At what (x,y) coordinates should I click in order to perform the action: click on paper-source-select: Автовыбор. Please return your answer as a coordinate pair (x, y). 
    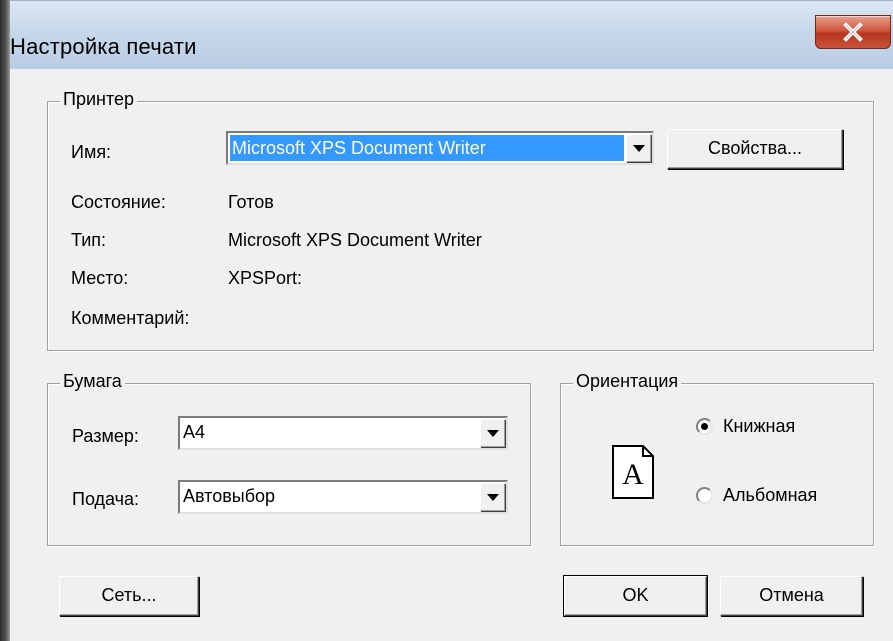
    Looking at the image, I should click on (343, 497).